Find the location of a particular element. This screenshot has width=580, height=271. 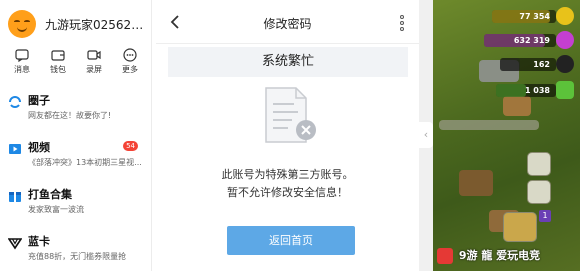

message-icon is located at coordinates (22, 56).